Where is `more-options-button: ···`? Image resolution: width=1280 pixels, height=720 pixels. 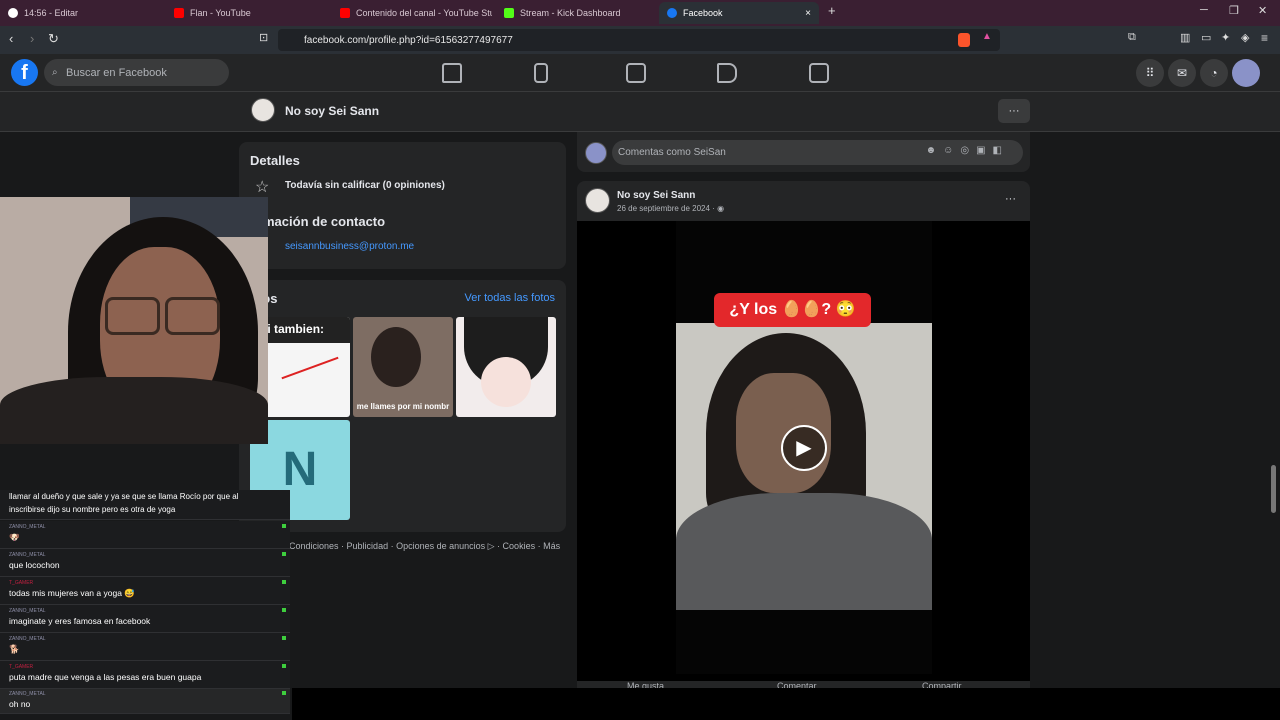 more-options-button: ··· is located at coordinates (1014, 111).